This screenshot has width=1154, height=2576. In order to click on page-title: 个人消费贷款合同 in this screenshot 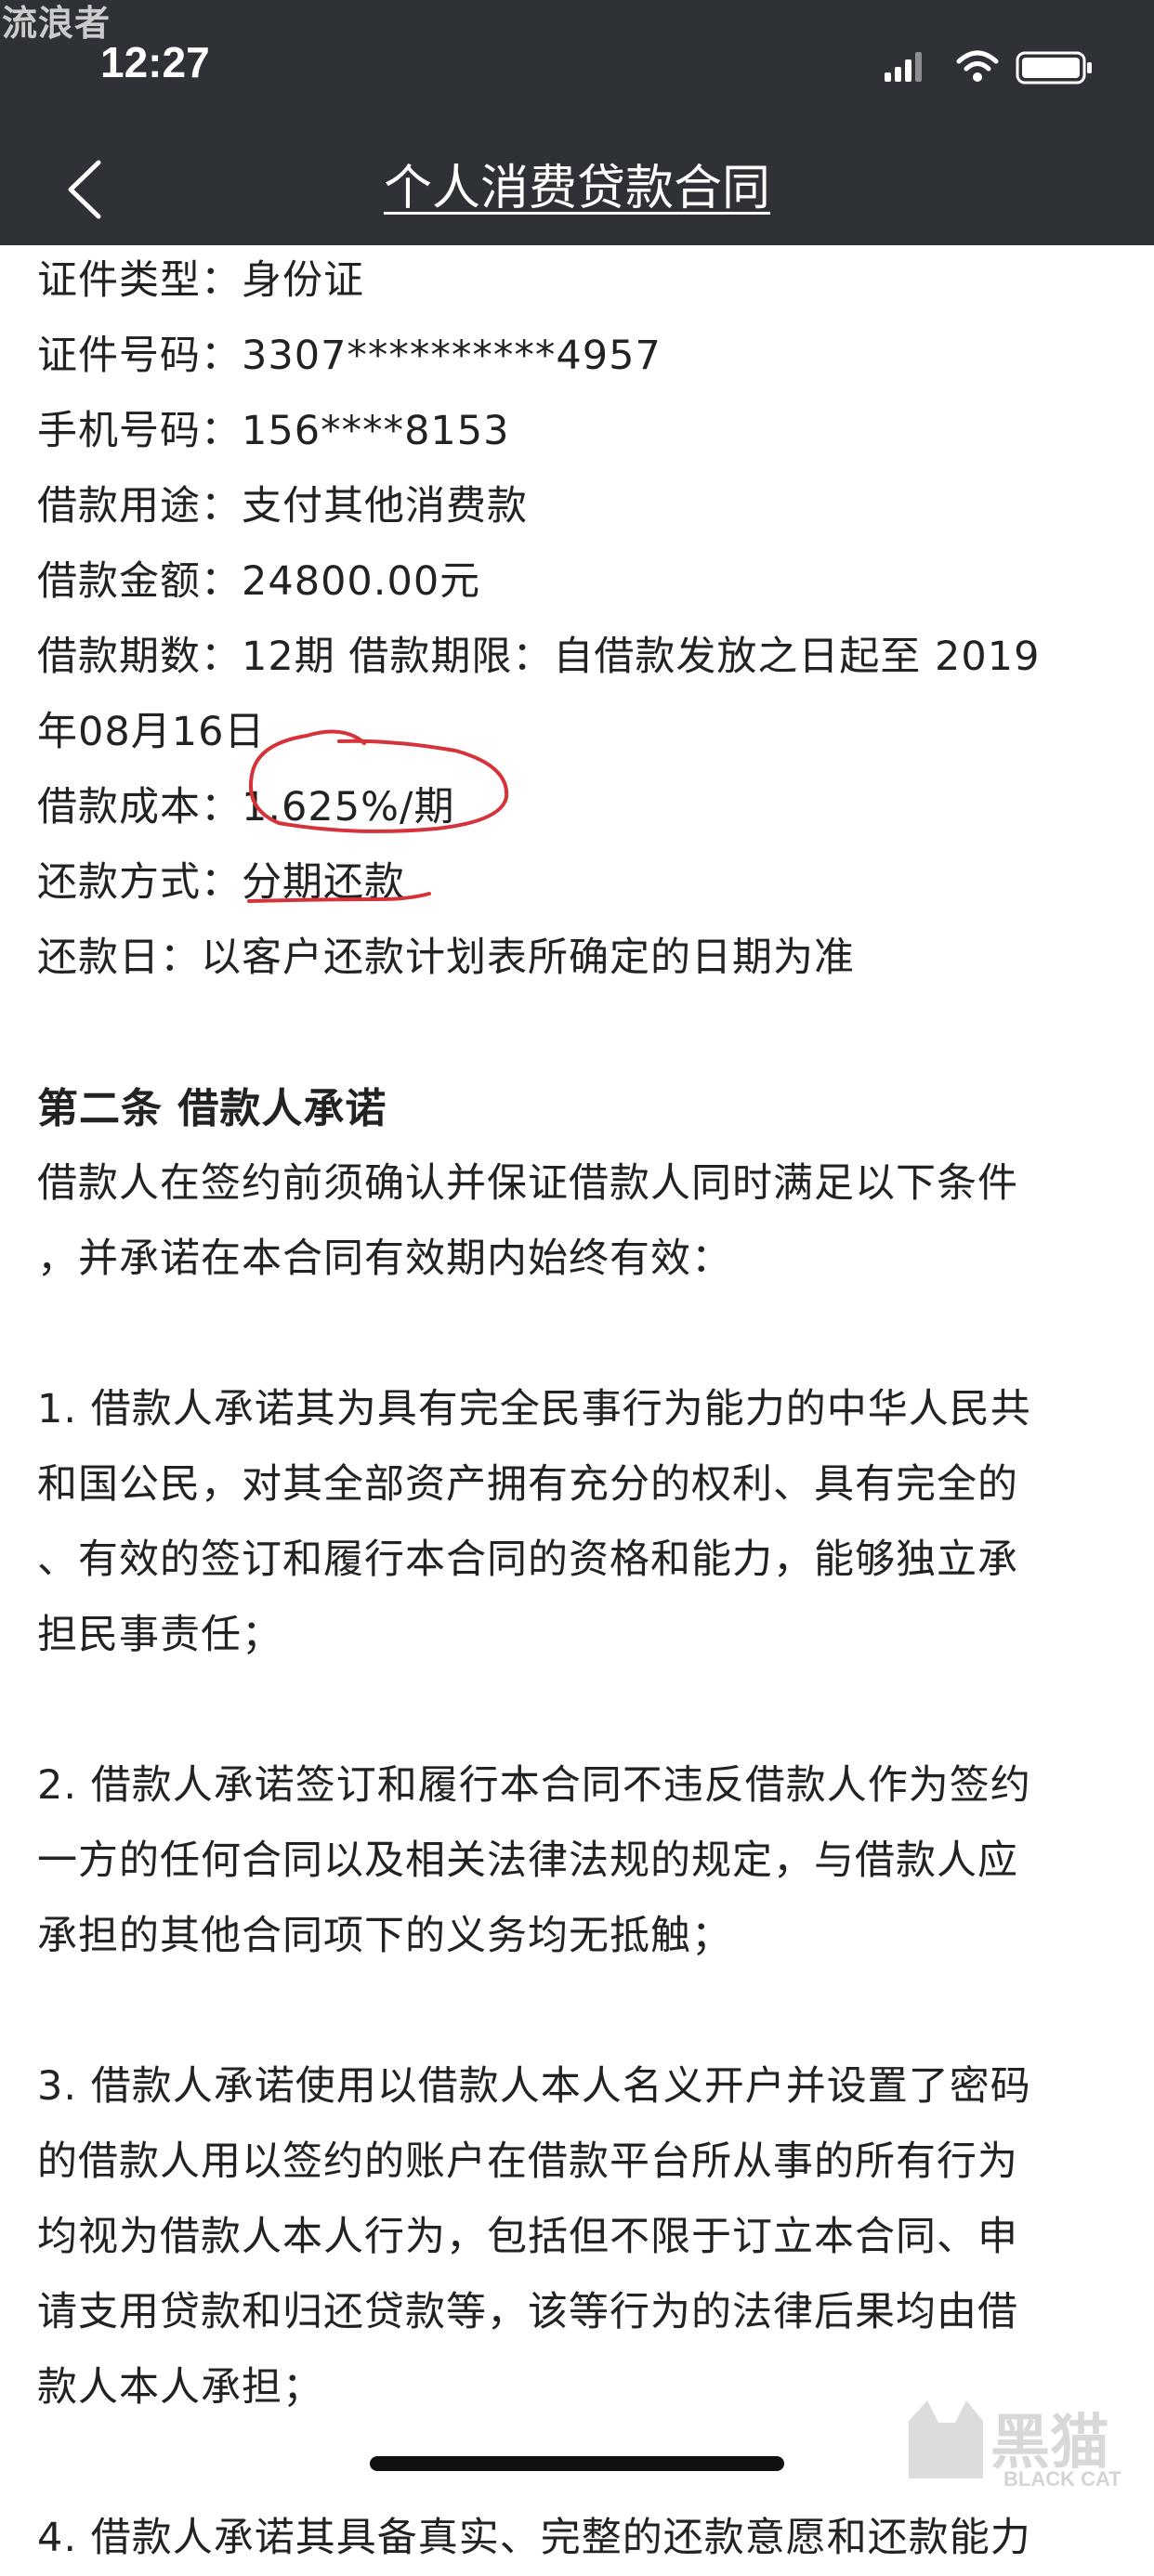, I will do `click(576, 188)`.